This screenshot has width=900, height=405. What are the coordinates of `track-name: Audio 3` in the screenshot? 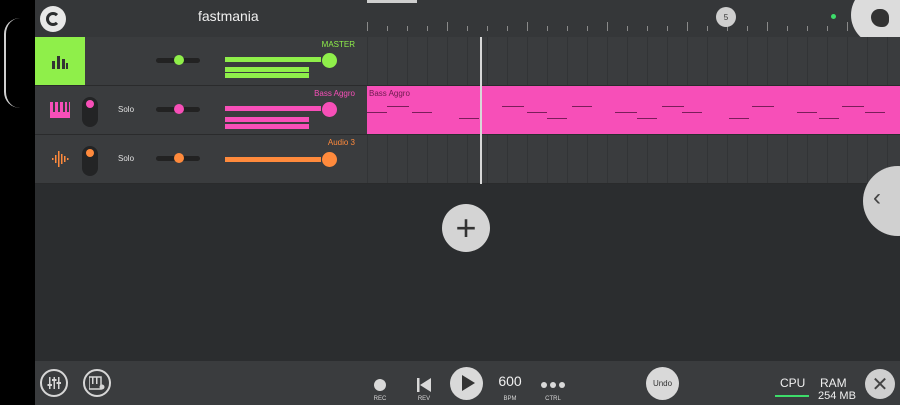 It's located at (341, 142).